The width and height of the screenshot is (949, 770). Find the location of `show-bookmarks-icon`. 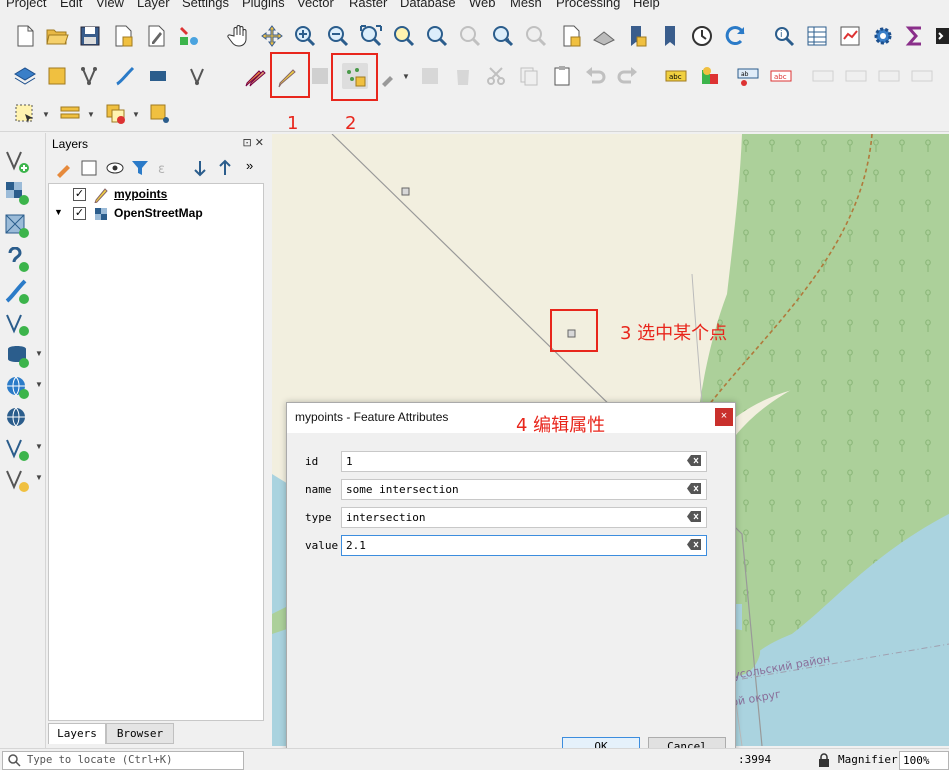

show-bookmarks-icon is located at coordinates (670, 36).